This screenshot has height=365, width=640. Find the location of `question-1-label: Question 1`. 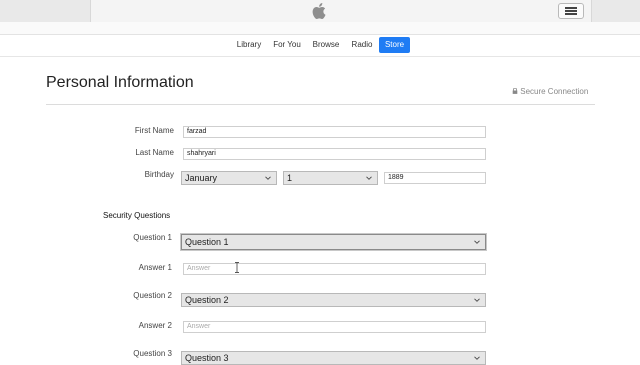

question-1-label: Question 1 is located at coordinates (152, 237).